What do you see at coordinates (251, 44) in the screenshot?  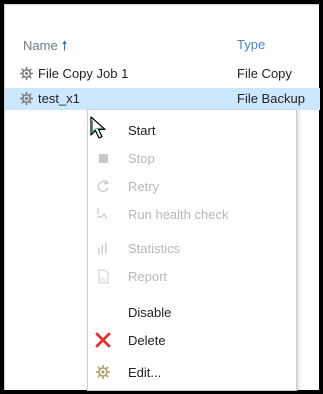 I see `column-header-type: Type` at bounding box center [251, 44].